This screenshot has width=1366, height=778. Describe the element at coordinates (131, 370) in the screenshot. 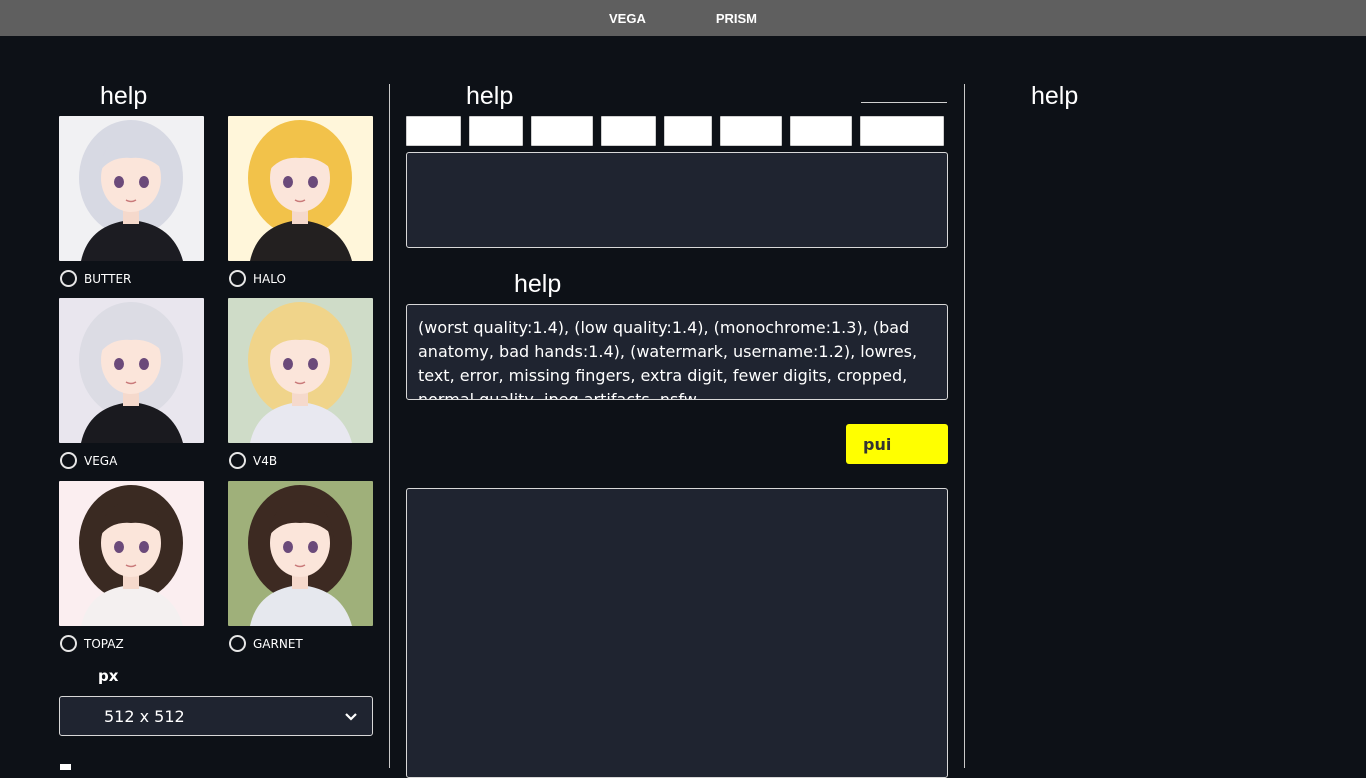

I see `model-thumbnail-vega` at that location.